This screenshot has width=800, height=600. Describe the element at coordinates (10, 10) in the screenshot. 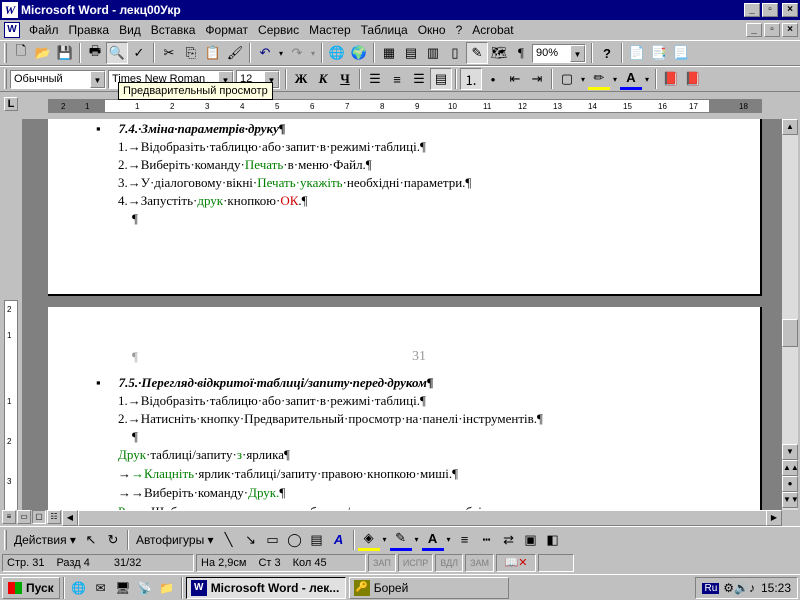

I see `word-app-icon: W` at that location.